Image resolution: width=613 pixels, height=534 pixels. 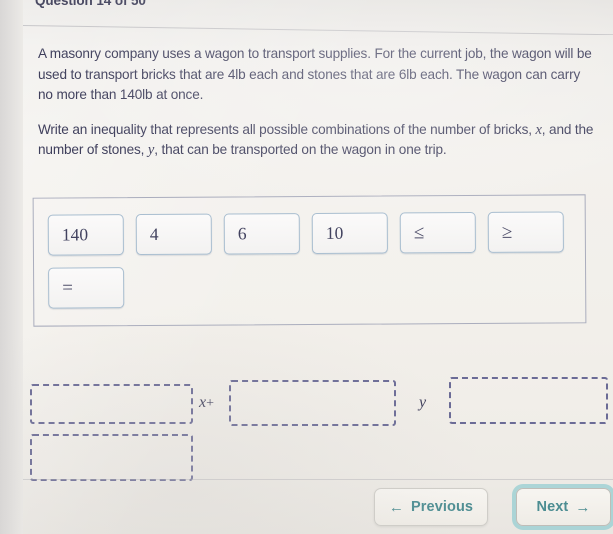 I want to click on tile-: =, so click(x=86, y=288).